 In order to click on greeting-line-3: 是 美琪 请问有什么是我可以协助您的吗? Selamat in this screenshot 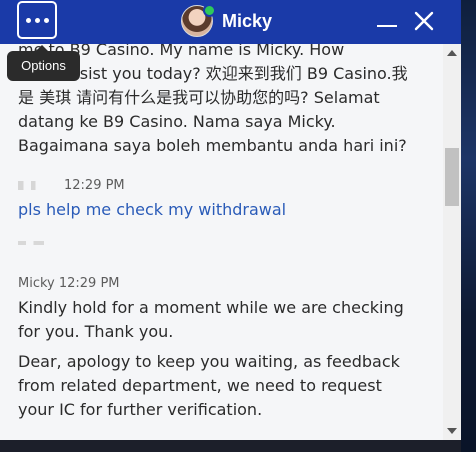, I will do `click(199, 97)`.